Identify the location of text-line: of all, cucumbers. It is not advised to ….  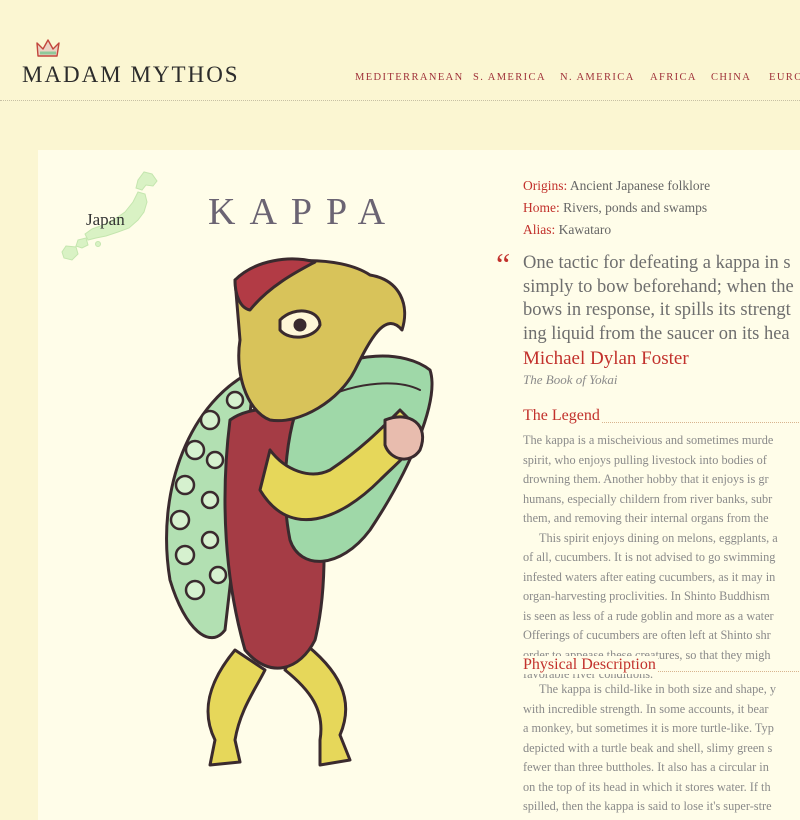
(649, 557).